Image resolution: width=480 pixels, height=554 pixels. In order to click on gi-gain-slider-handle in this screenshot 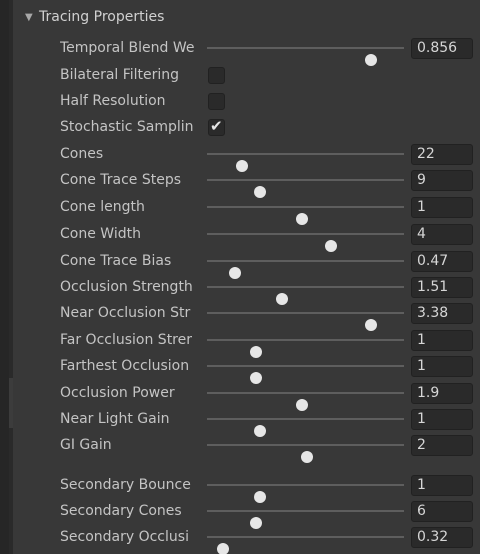, I will do `click(307, 457)`.